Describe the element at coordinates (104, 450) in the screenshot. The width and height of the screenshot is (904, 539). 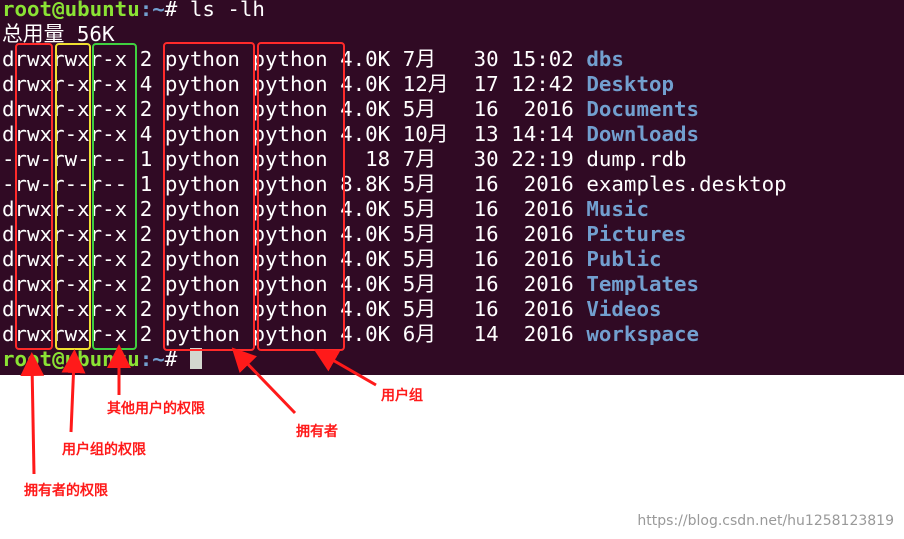
I see `label-group-permission: 用户组的权限` at that location.